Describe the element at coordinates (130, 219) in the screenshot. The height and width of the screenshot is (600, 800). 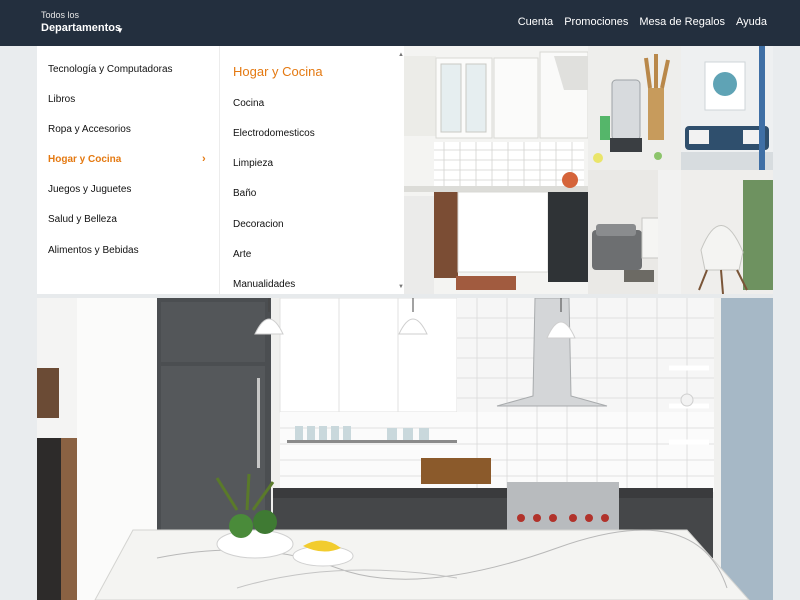
I see `menu-item-salud: Salud y Belleza` at that location.